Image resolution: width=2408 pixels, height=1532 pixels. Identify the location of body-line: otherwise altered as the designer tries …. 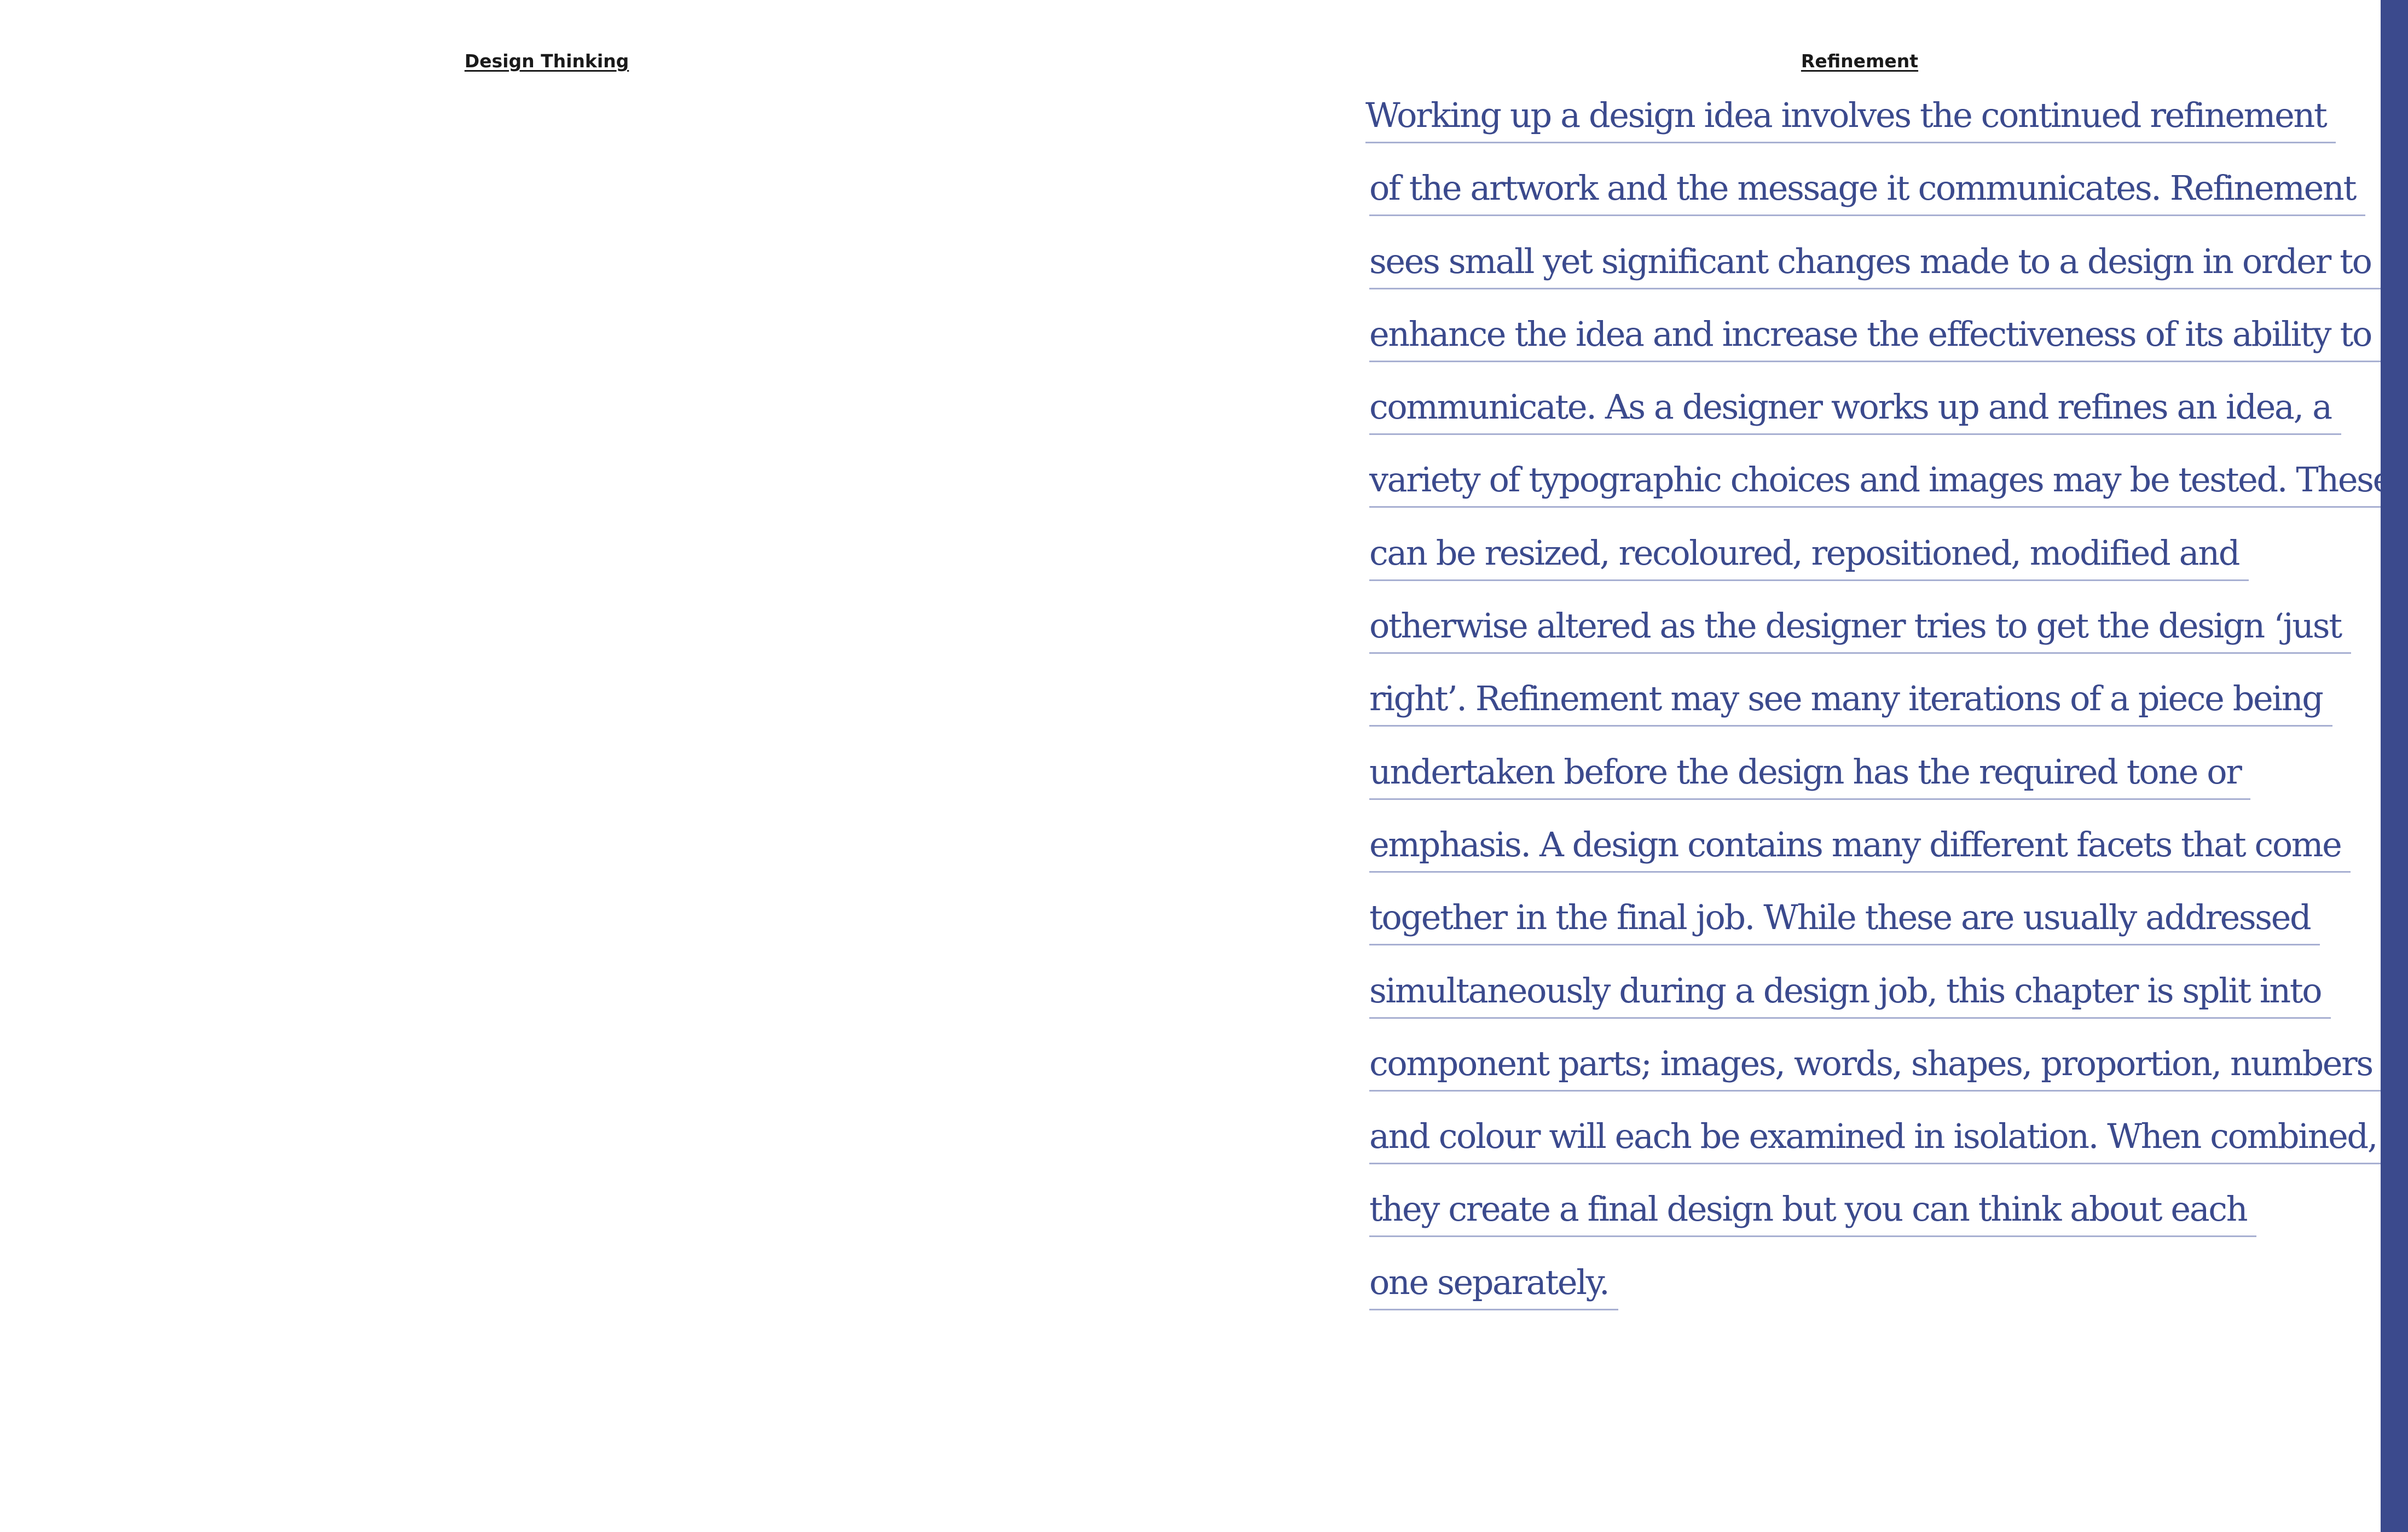
(1874, 631).